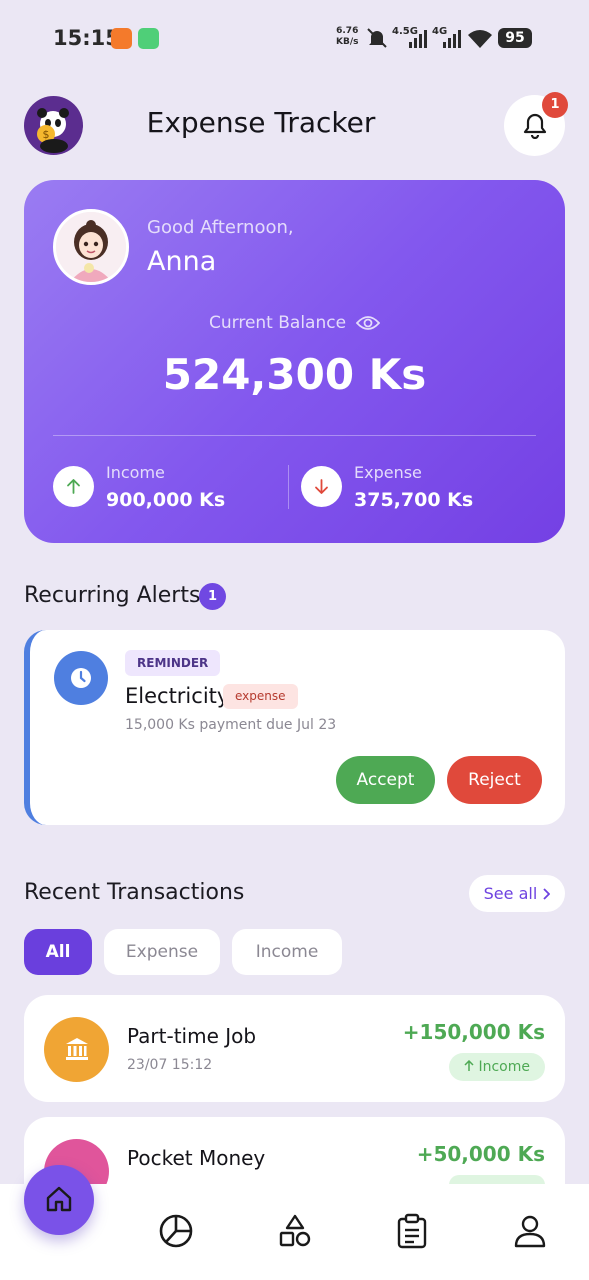 Image resolution: width=589 pixels, height=1280 pixels. I want to click on reject-button: Reject, so click(494, 780).